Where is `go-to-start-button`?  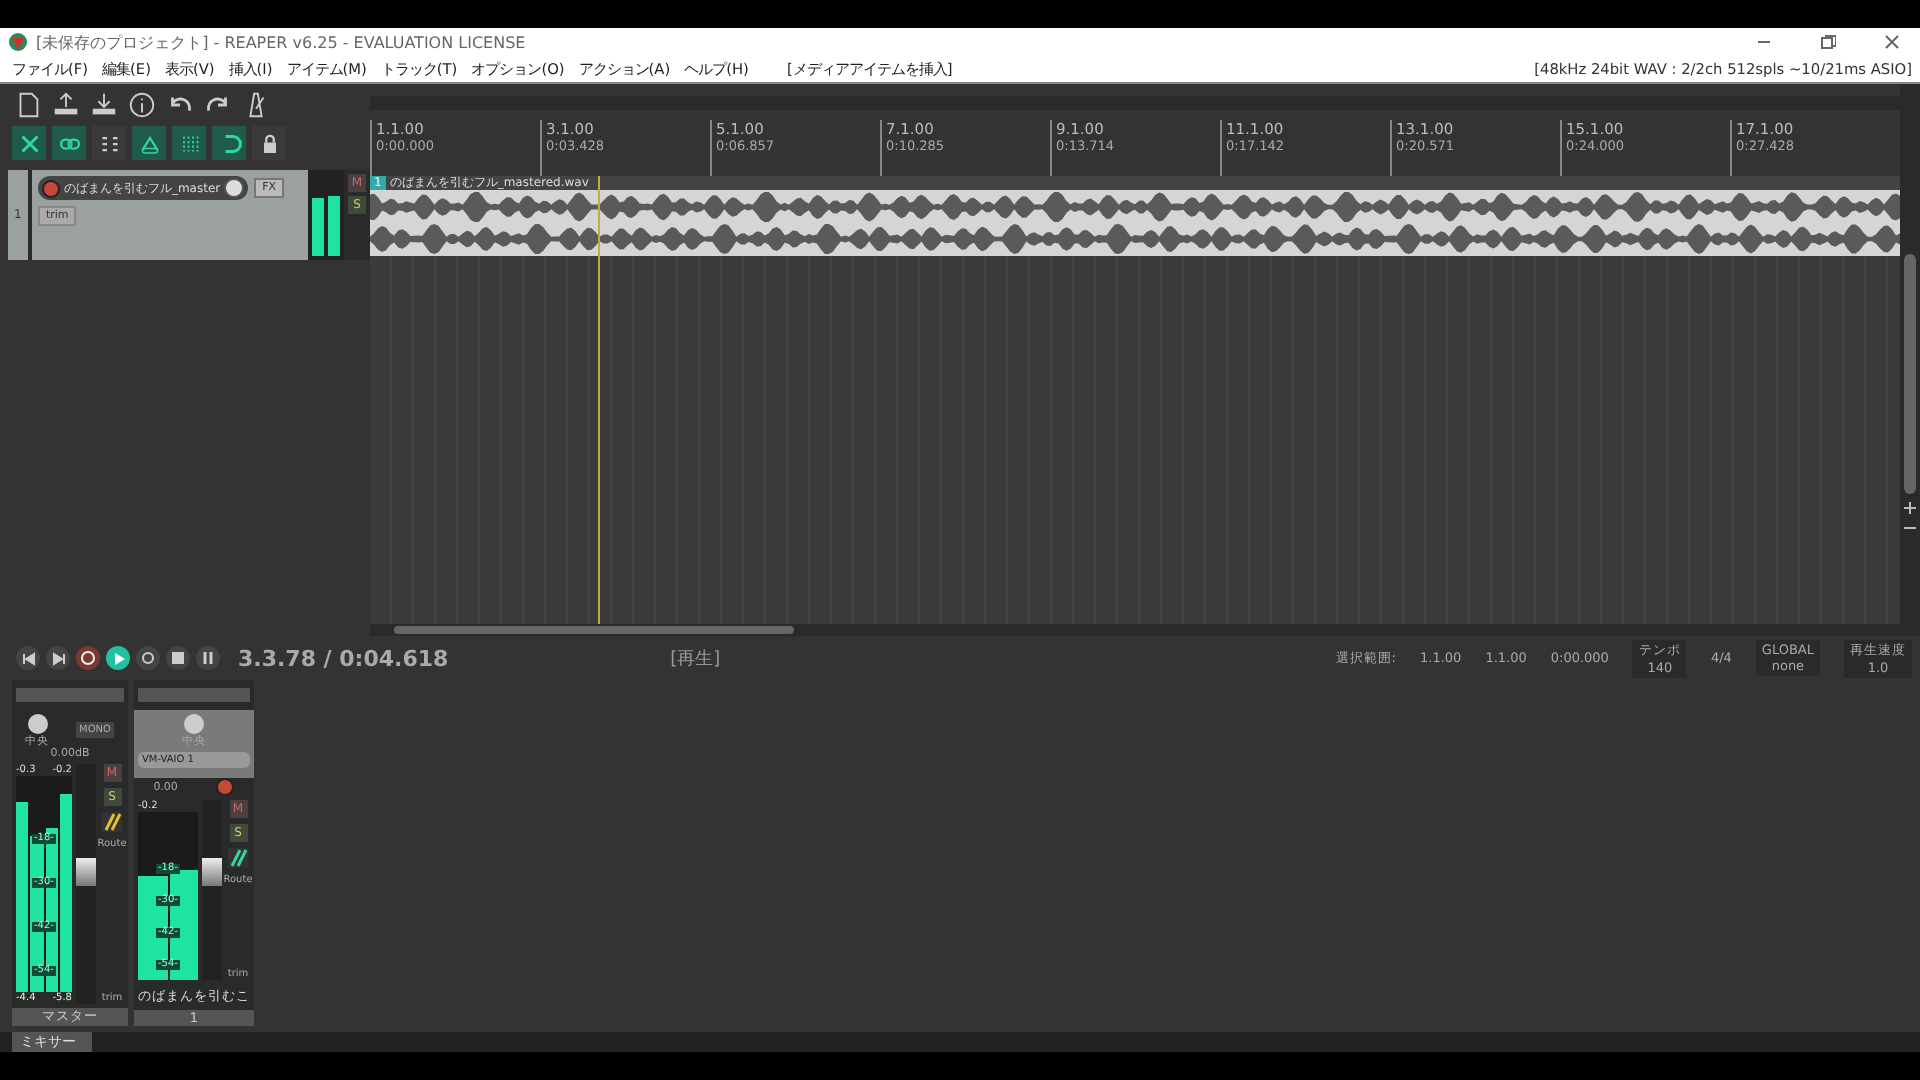 go-to-start-button is located at coordinates (28, 658).